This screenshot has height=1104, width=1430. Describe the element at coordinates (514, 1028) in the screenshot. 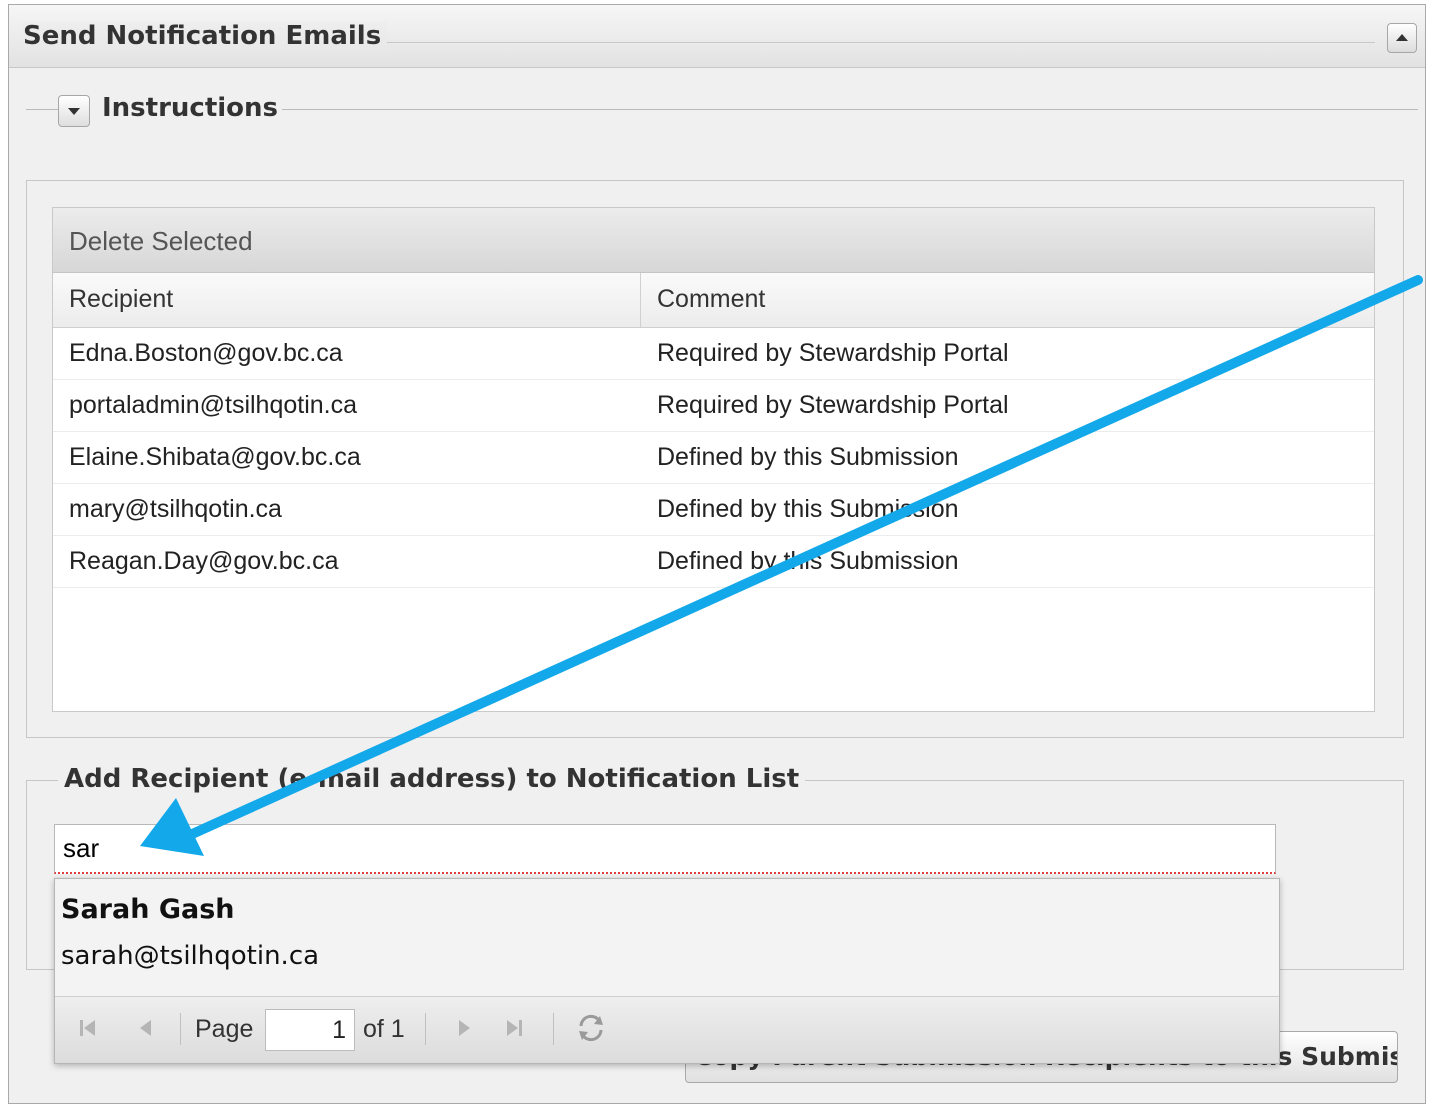

I see `last-page-icon` at that location.